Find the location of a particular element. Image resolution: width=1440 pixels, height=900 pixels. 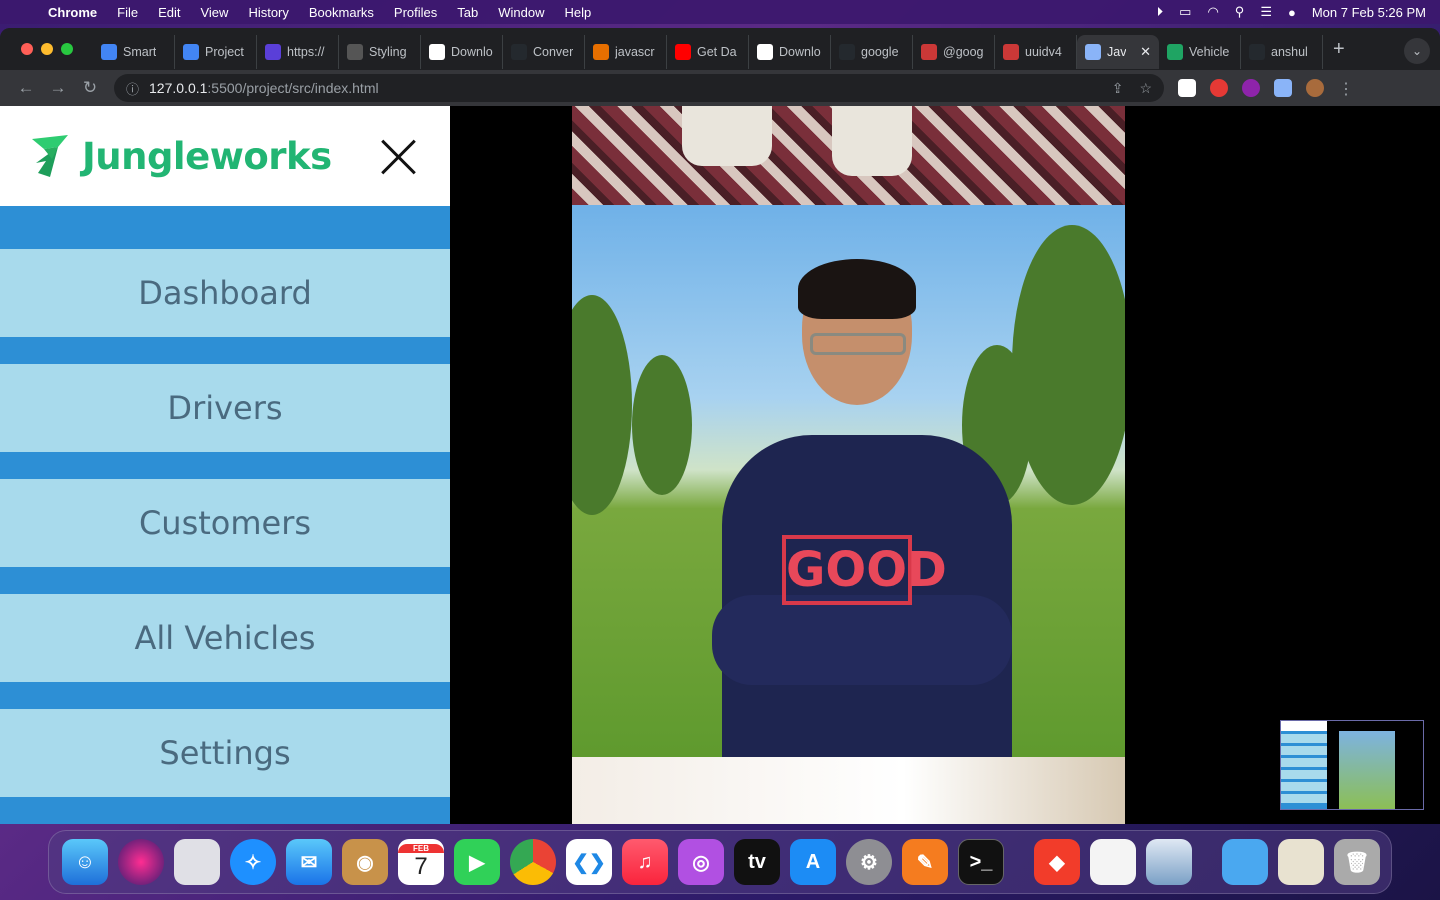

browser-tab: Styling is located at coordinates (380, 52).